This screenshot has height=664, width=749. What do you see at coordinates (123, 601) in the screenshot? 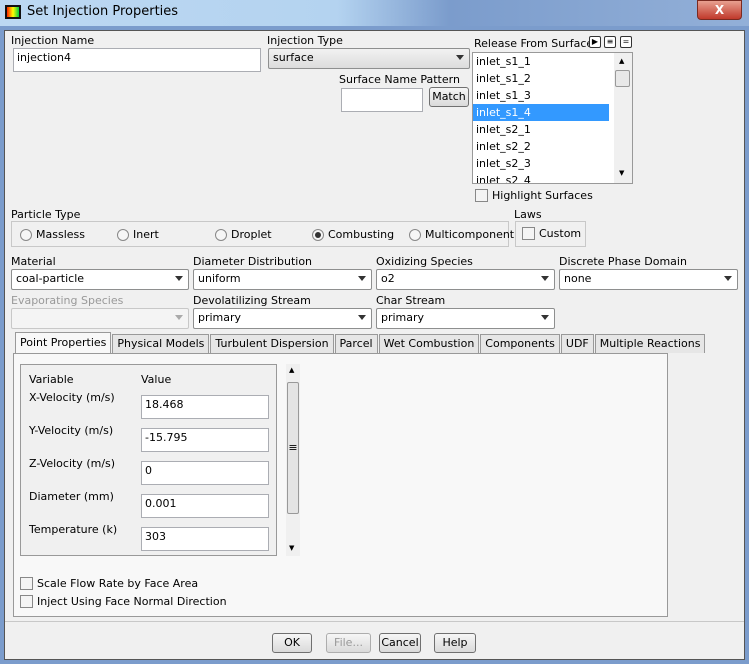
I see `face-normal-checkbox: Inject Using Face Normal Direction` at bounding box center [123, 601].